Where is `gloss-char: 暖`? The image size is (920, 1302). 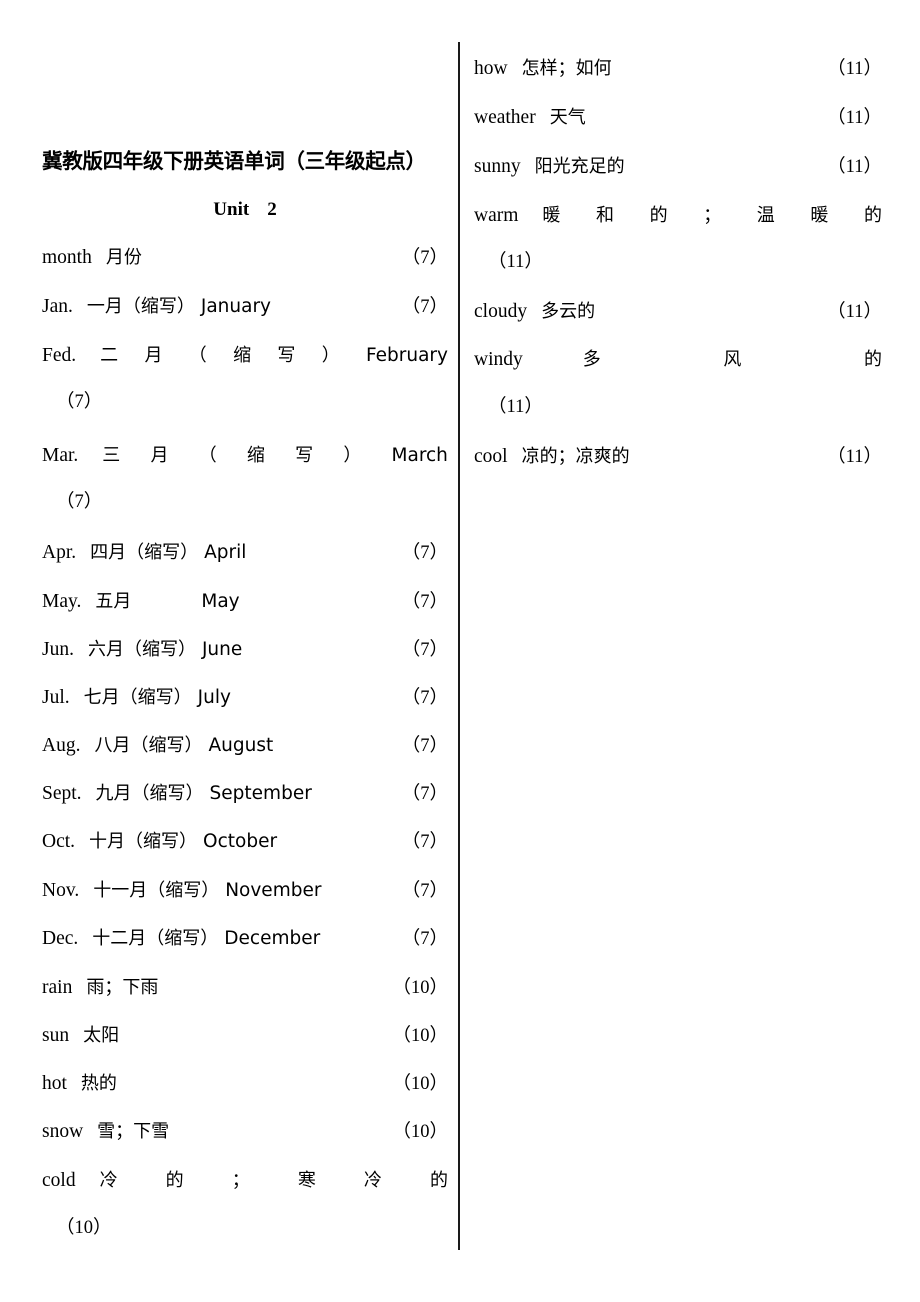
gloss-char: 暖 is located at coordinates (551, 215).